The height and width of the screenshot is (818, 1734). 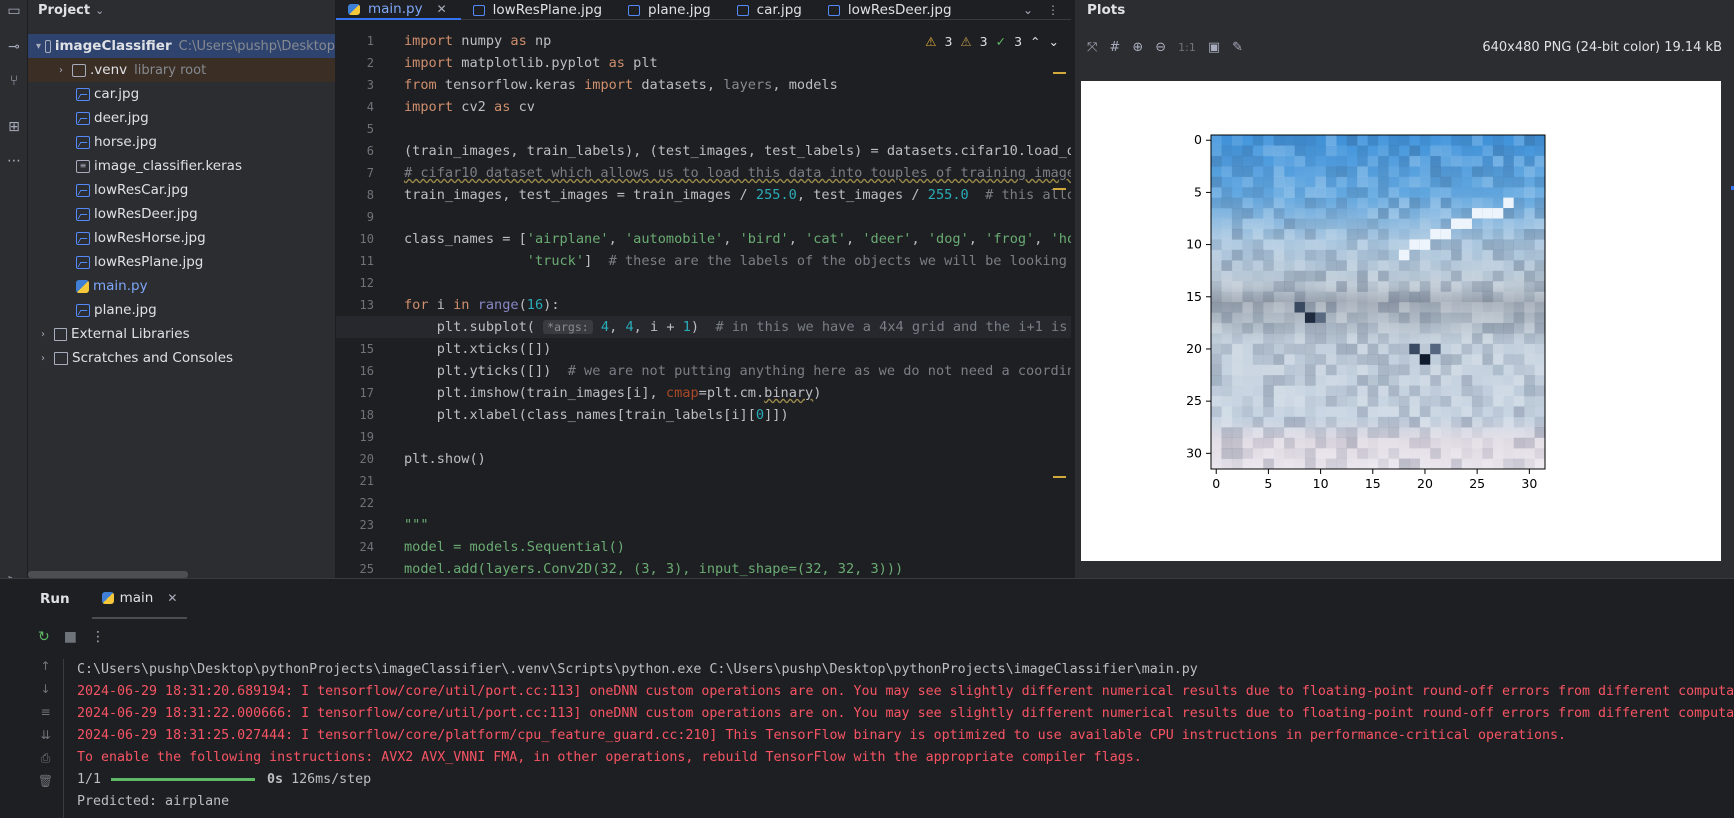 I want to click on tree-file-label: lowResHorse.jpg, so click(x=150, y=238).